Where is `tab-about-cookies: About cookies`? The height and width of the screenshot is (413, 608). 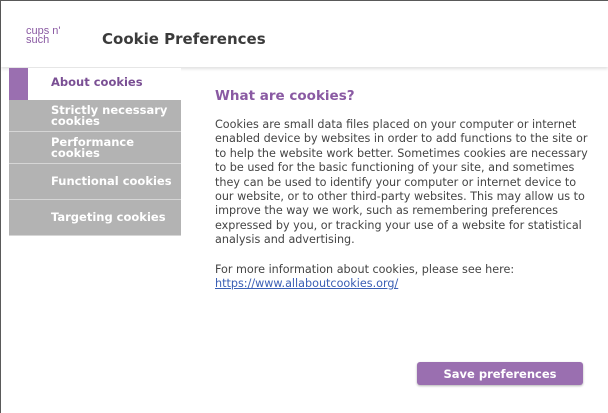
tab-about-cookies: About cookies is located at coordinates (95, 84).